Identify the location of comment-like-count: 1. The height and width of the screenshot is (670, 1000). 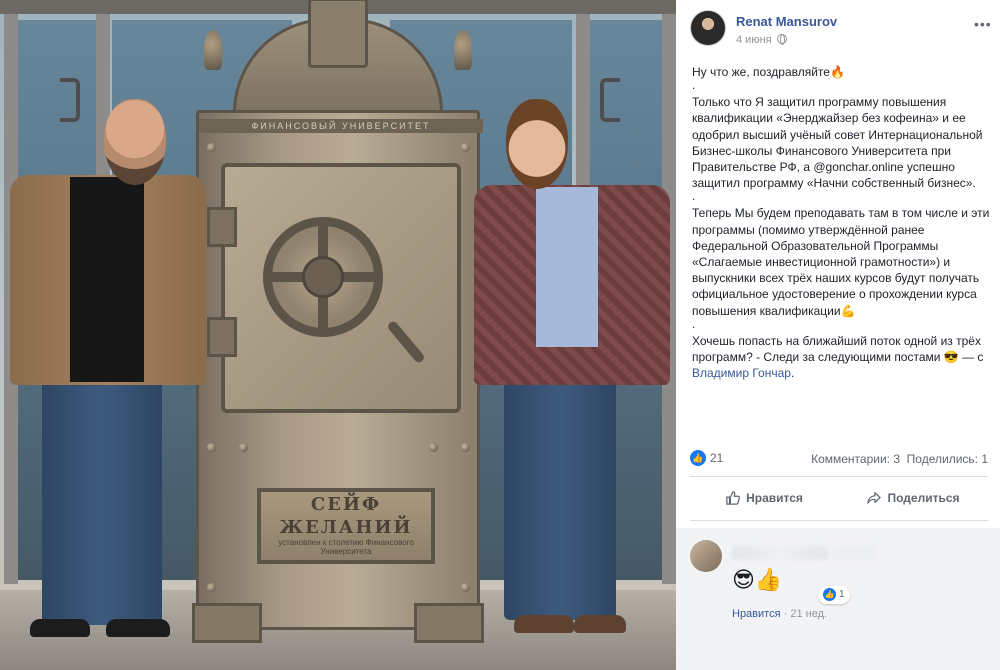
(842, 594).